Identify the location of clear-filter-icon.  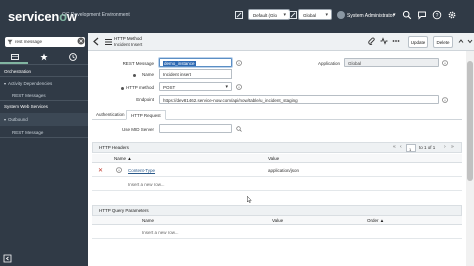
(81, 41).